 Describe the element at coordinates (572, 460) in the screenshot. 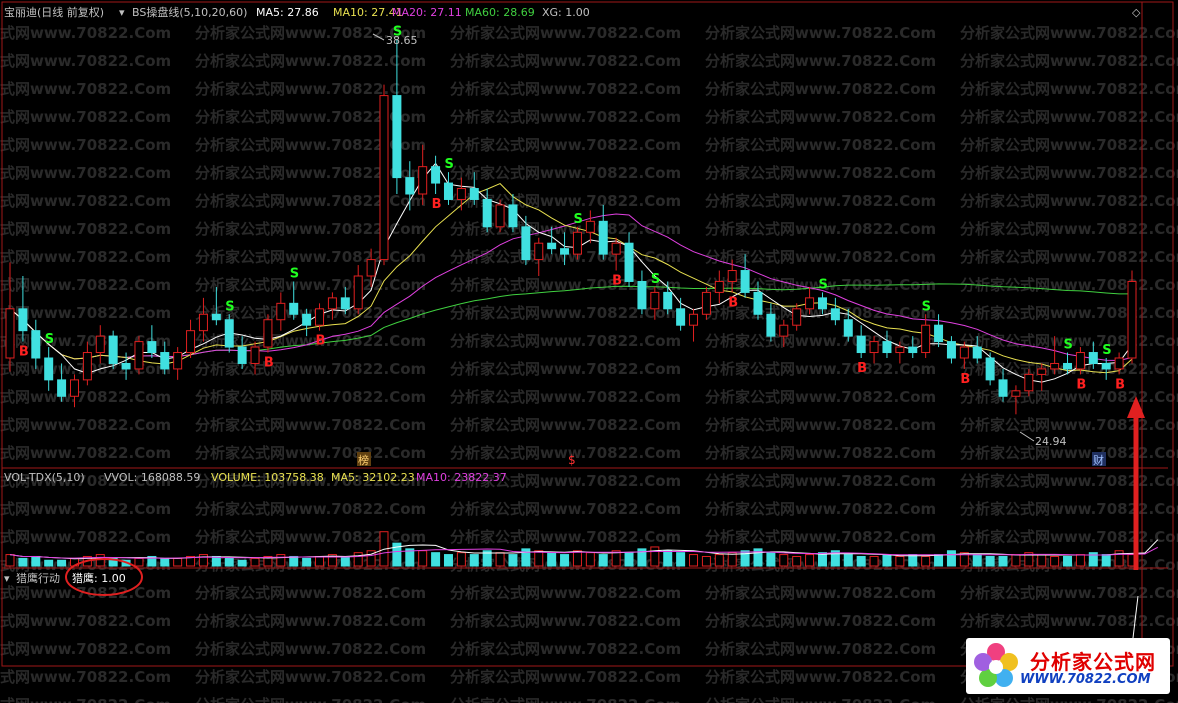

I see `event-marker-dollar: $` at that location.